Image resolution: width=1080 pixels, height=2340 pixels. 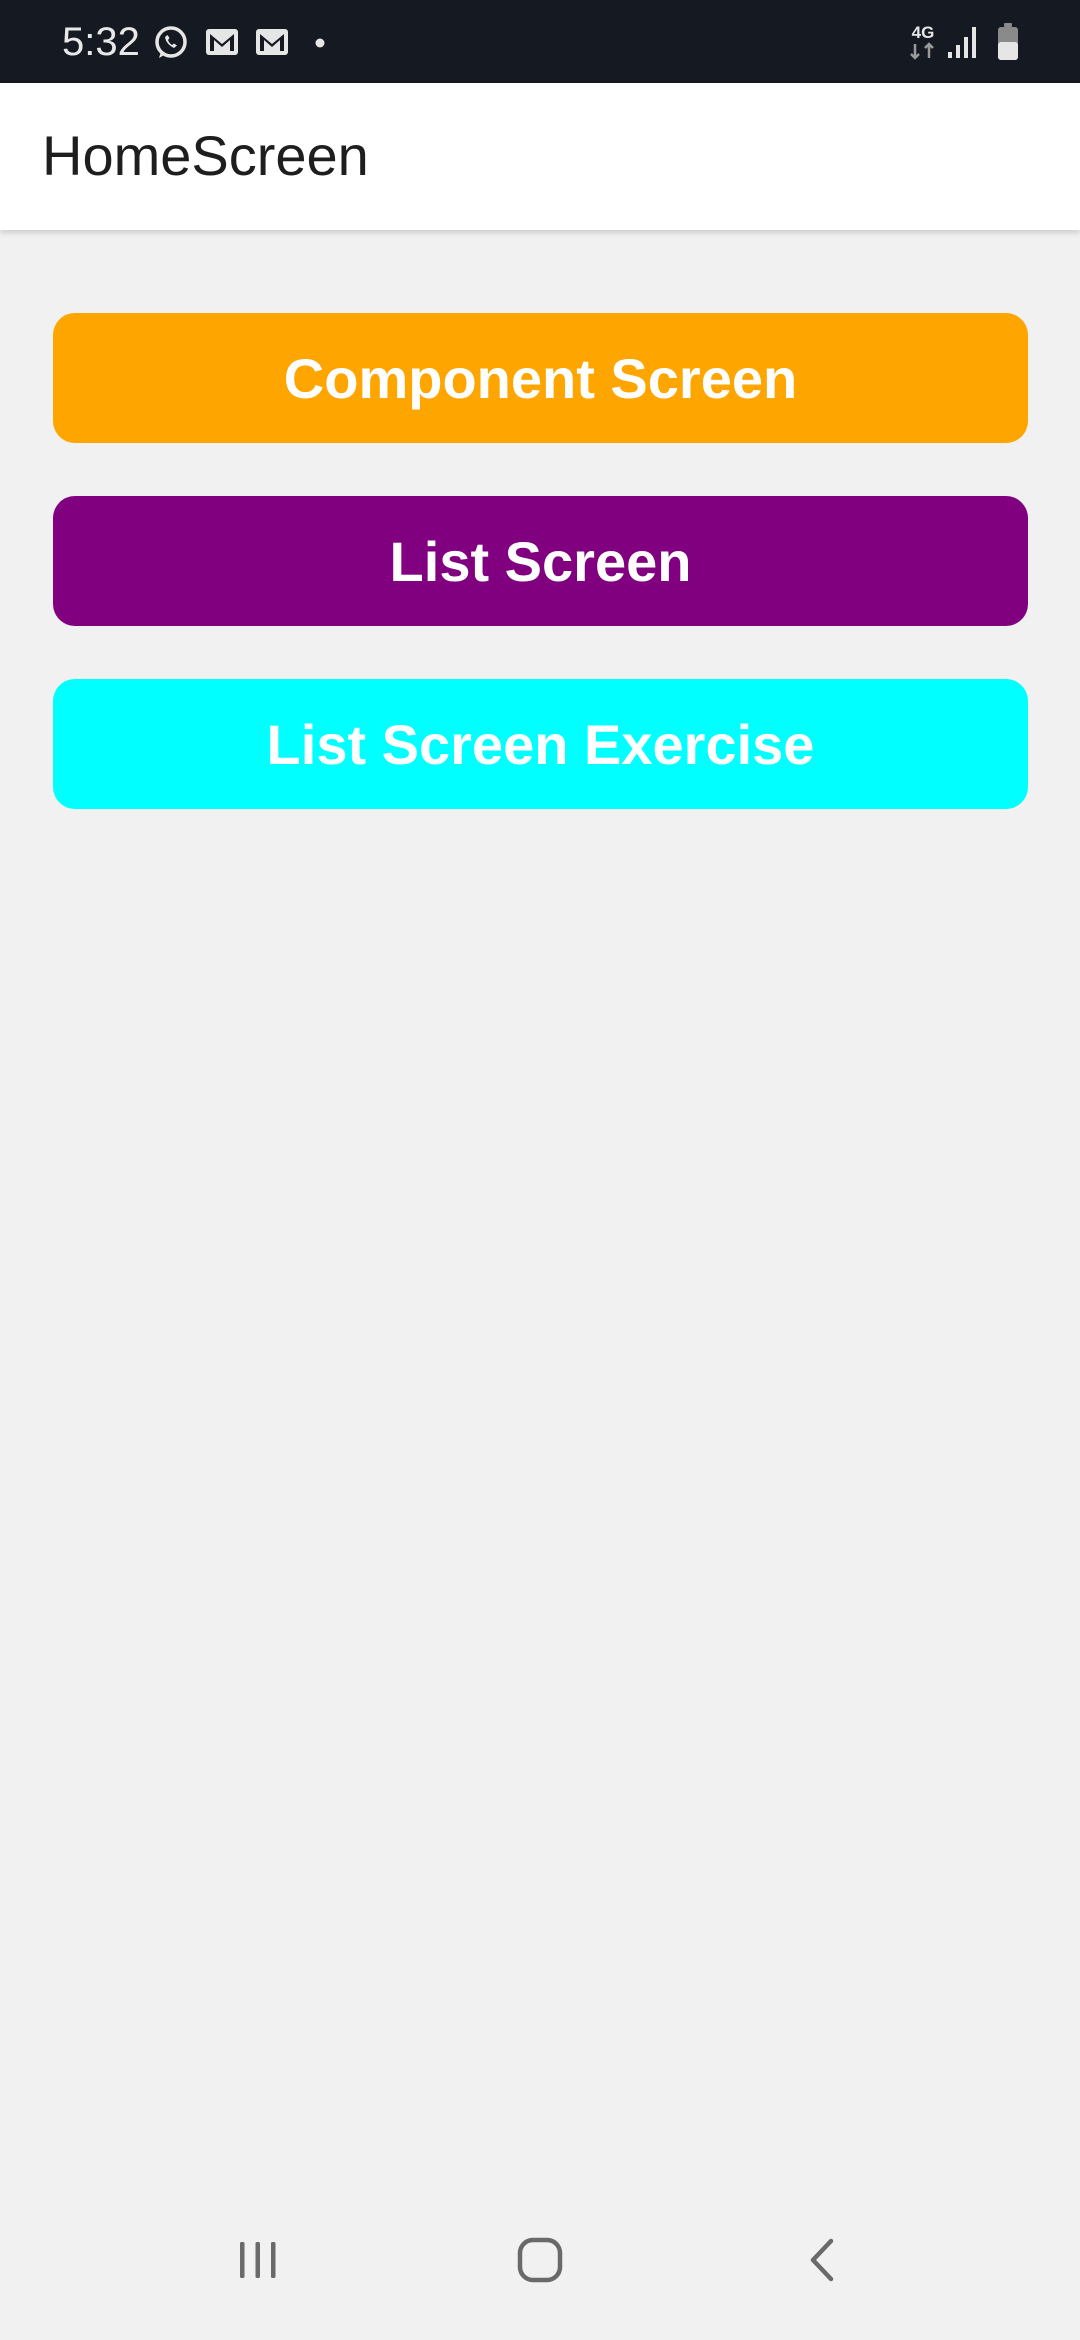 I want to click on system-navigation-bar, so click(x=540, y=2260).